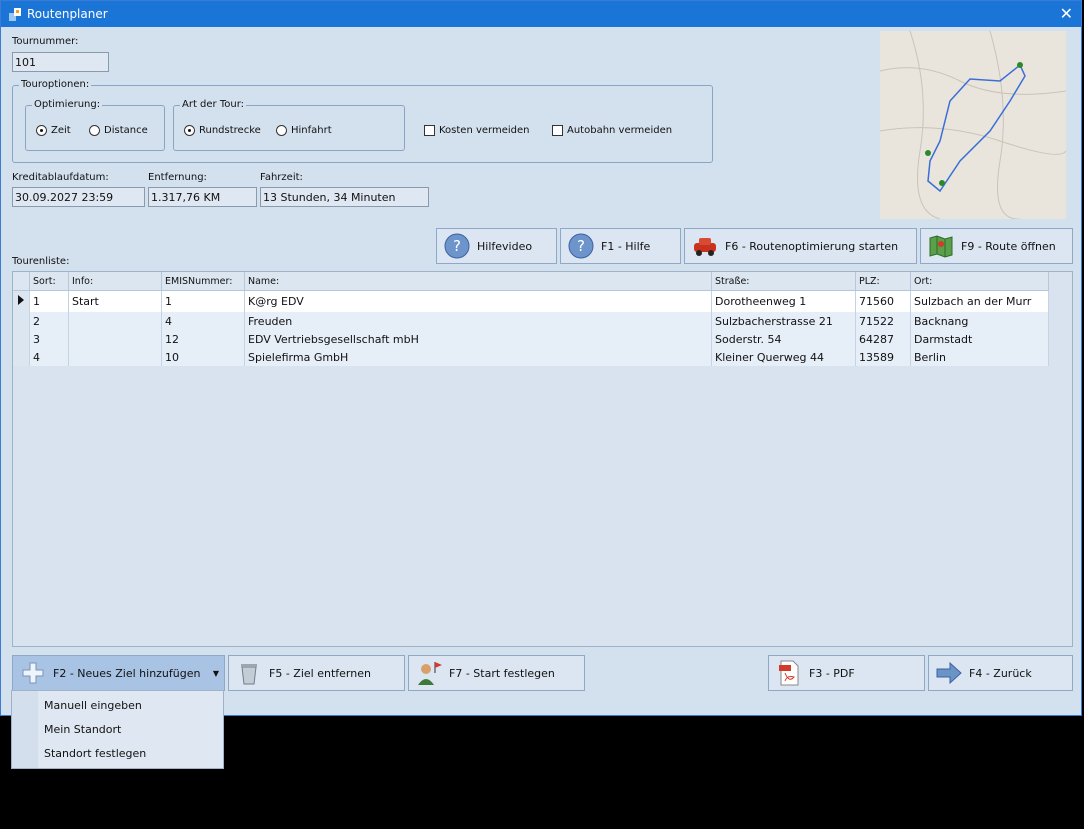  Describe the element at coordinates (203, 339) in the screenshot. I see `cell-emis: 12` at that location.